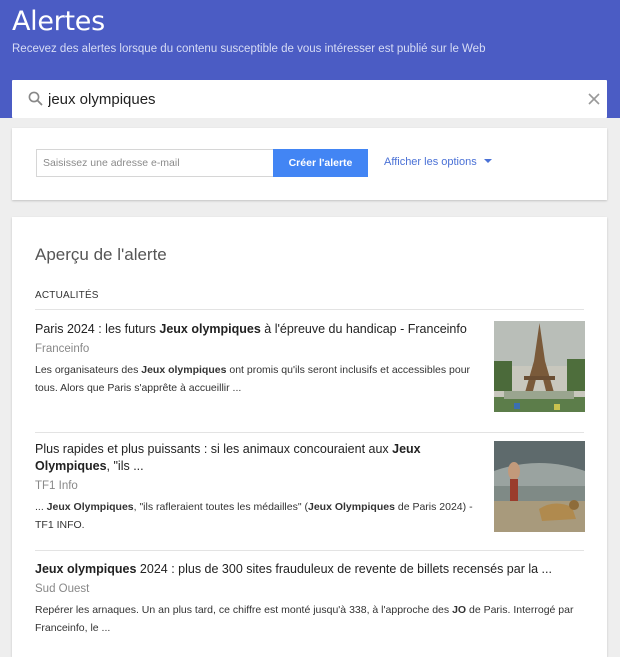 Image resolution: width=620 pixels, height=657 pixels. What do you see at coordinates (430, 162) in the screenshot?
I see `show-options-label: Afficher les options` at bounding box center [430, 162].